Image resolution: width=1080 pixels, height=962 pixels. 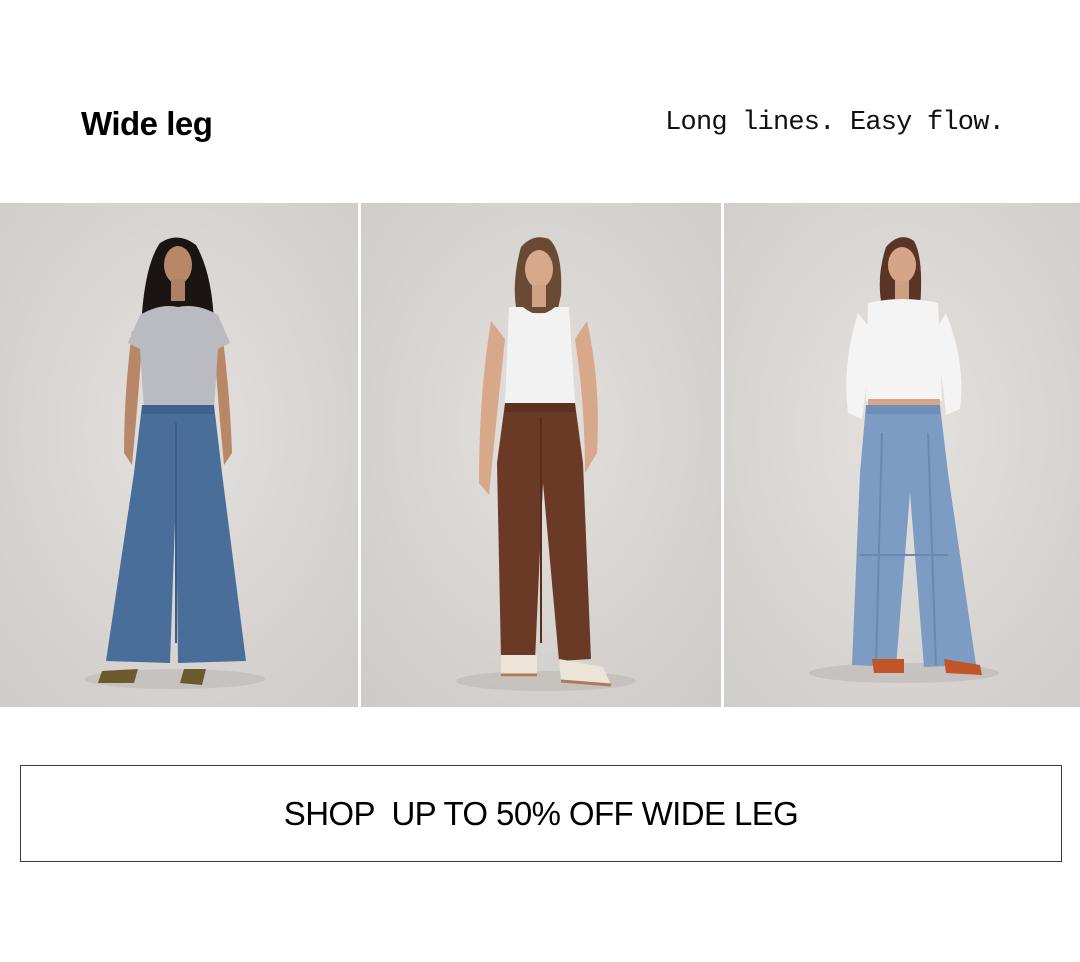 I want to click on shop-sale-button: SHOP UP TO 50% OFF WIDE LEG, so click(x=541, y=813).